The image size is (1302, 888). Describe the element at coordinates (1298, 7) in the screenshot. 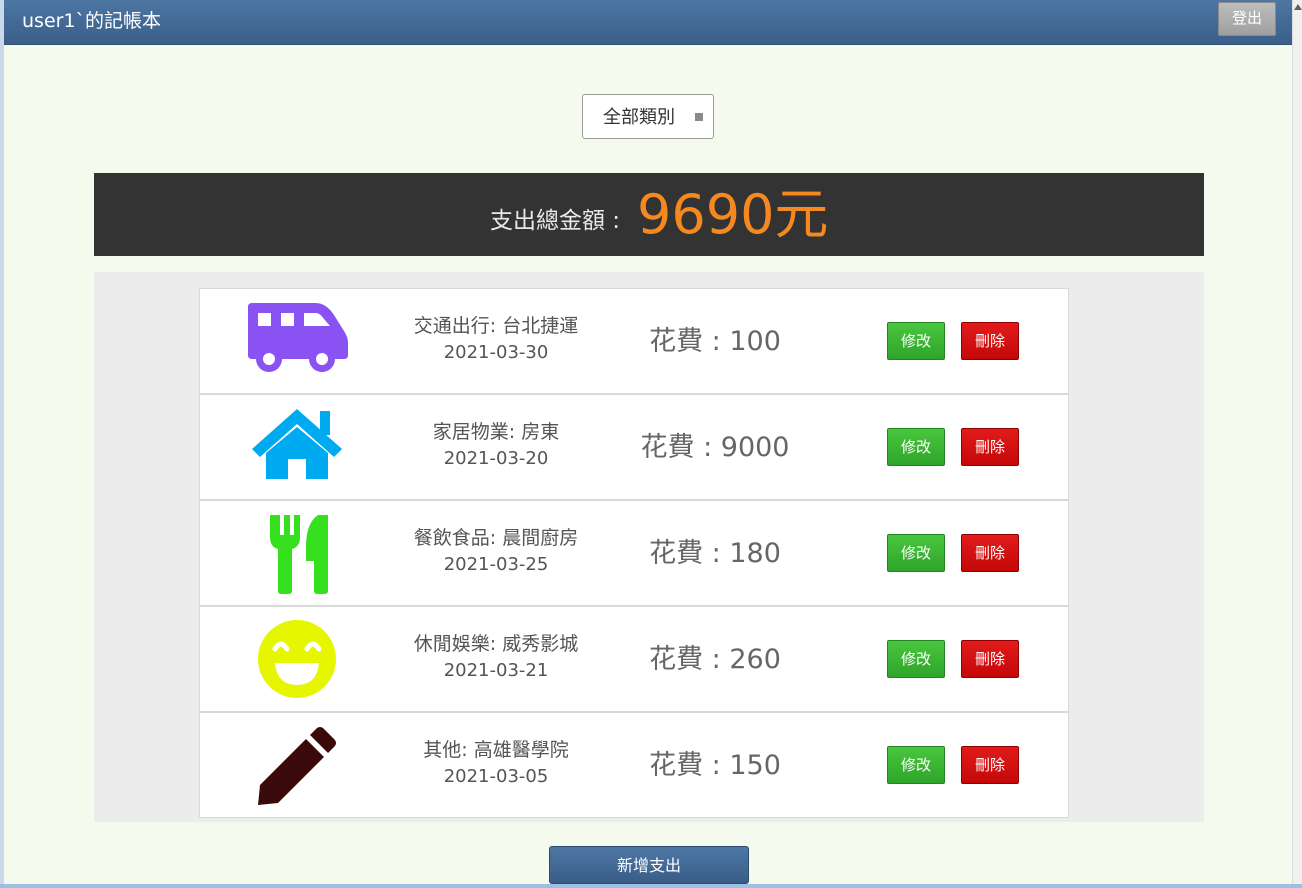

I see `scroll-up-arrow-icon` at that location.